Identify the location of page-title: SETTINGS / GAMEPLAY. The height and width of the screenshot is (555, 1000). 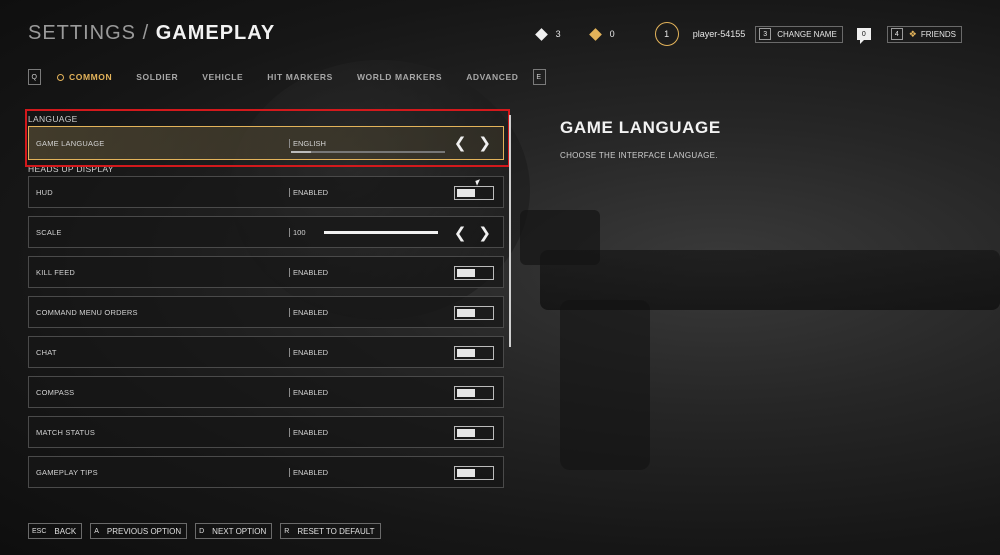
(151, 33).